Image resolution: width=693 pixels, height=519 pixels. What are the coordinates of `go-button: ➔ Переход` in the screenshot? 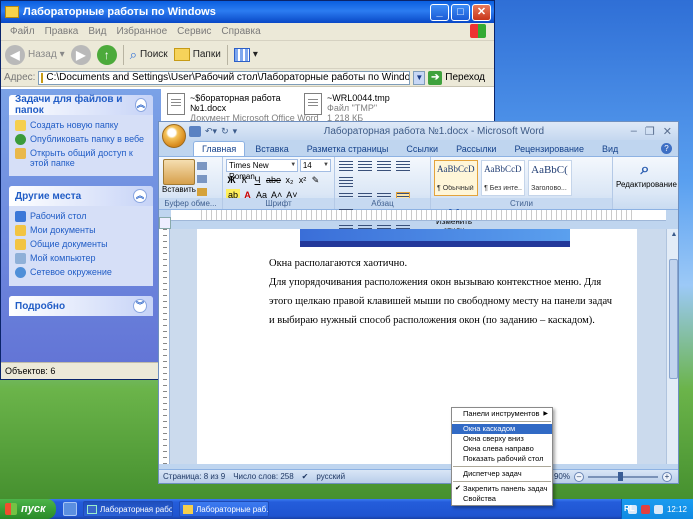 It's located at (459, 77).